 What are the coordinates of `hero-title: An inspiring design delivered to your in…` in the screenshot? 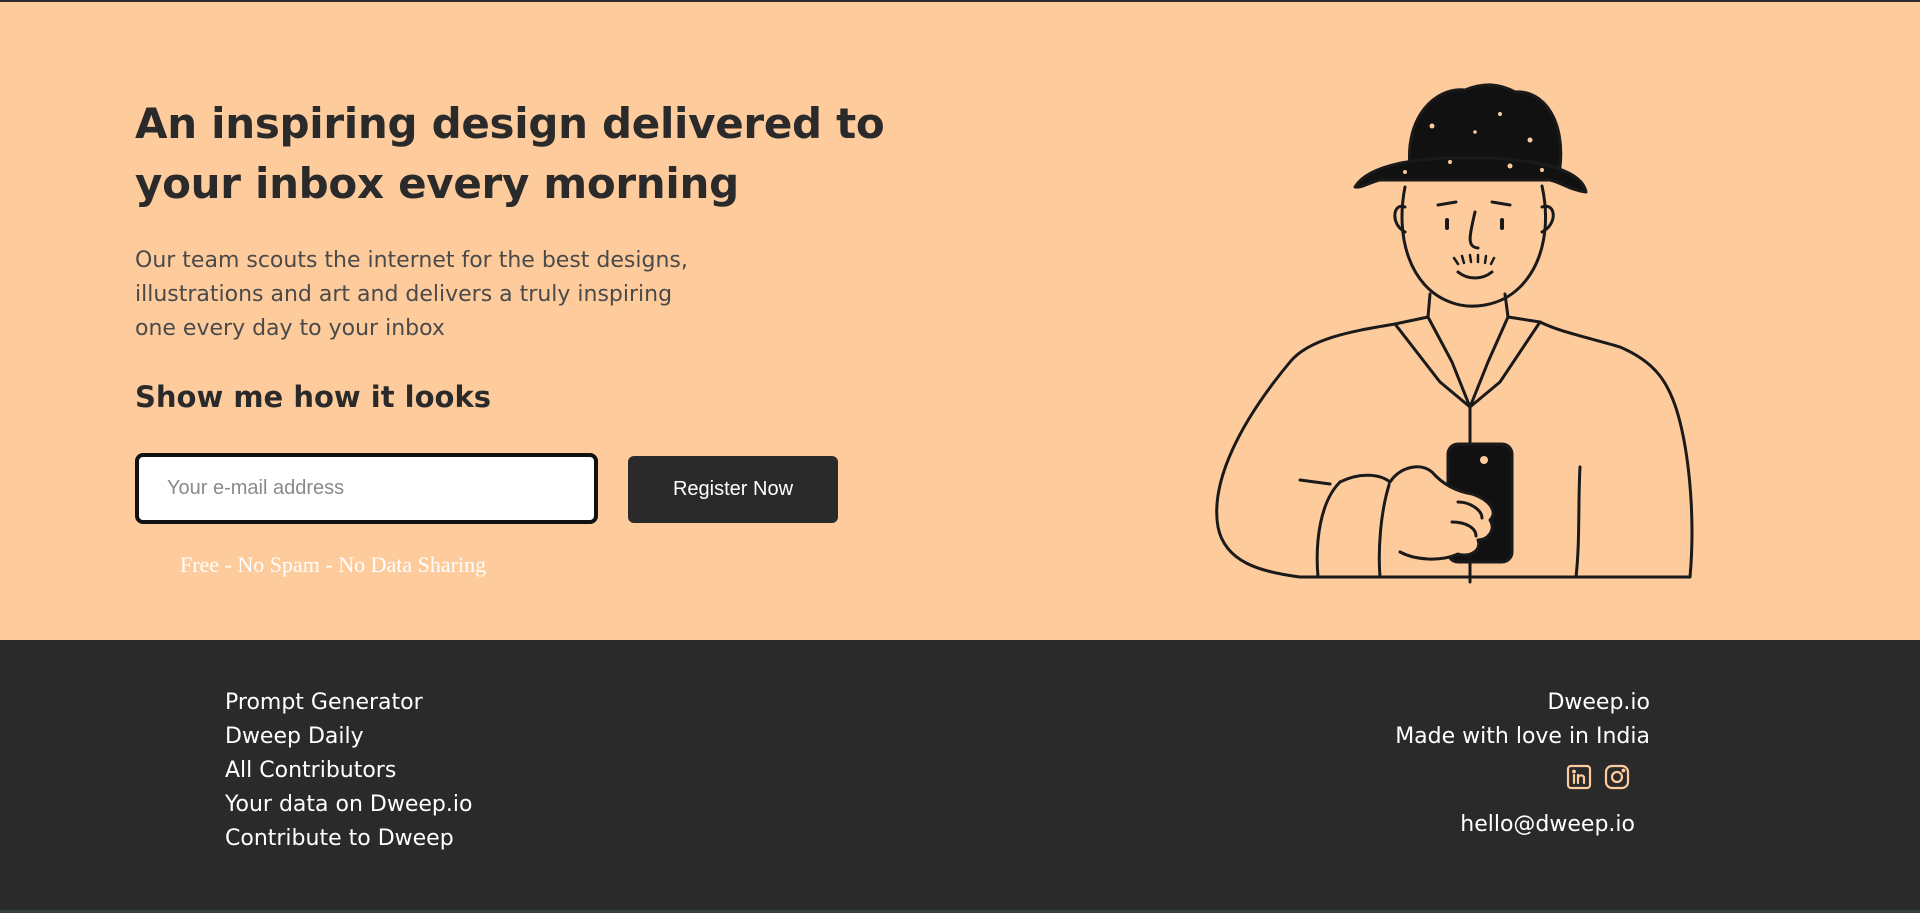 It's located at (515, 154).